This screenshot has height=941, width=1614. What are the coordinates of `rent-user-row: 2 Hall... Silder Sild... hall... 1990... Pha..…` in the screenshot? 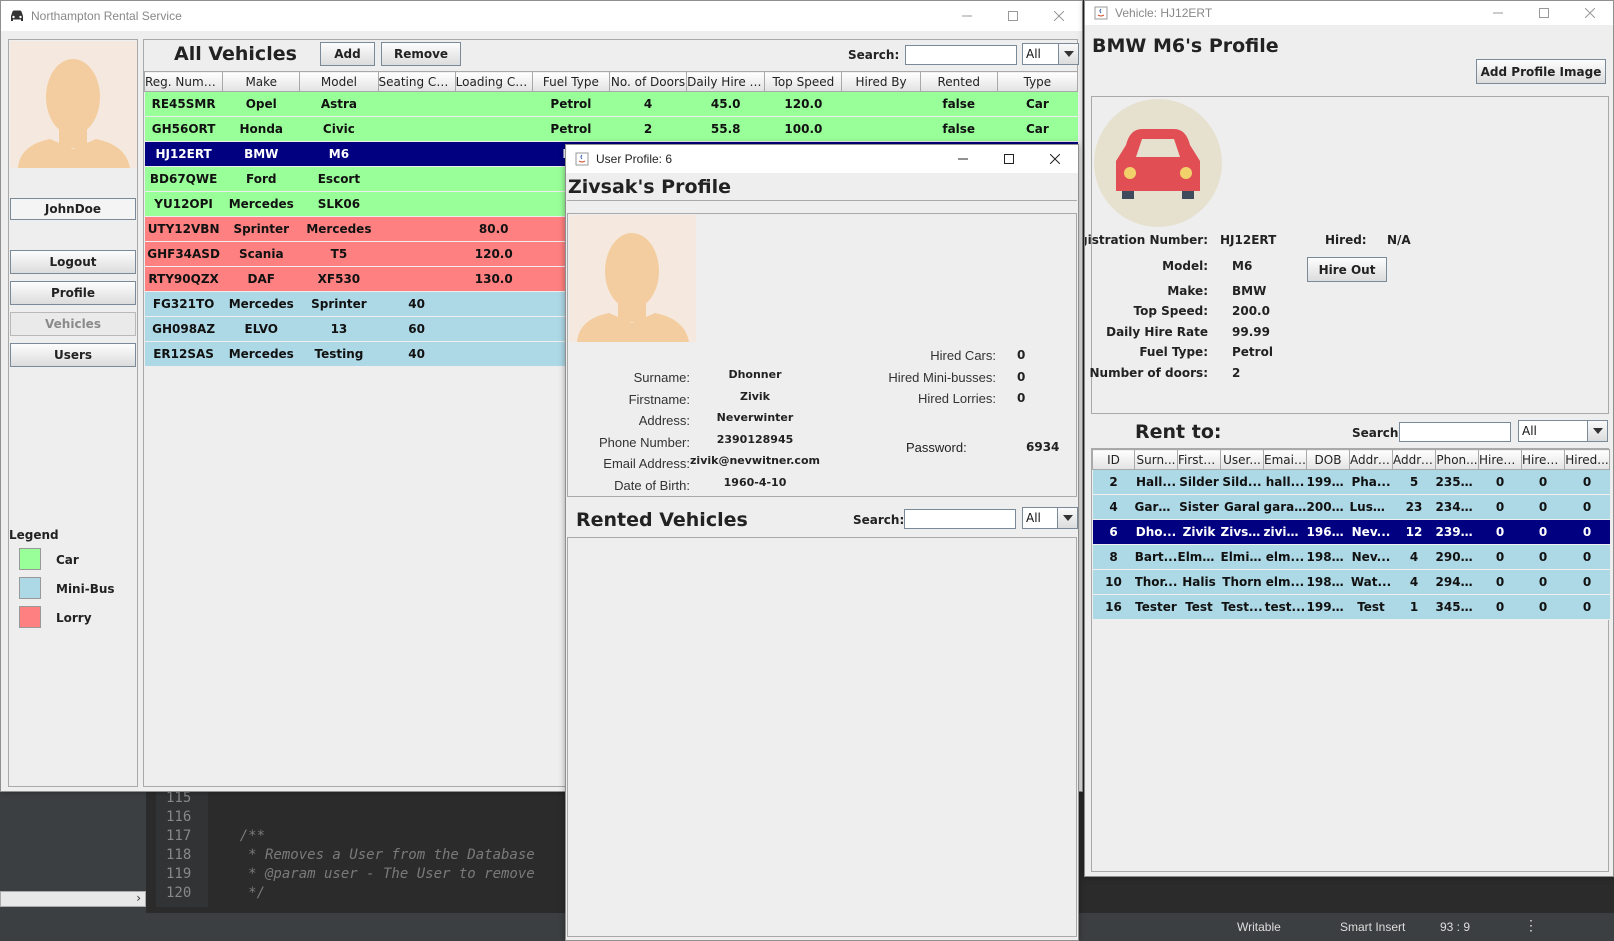 It's located at (1351, 482).